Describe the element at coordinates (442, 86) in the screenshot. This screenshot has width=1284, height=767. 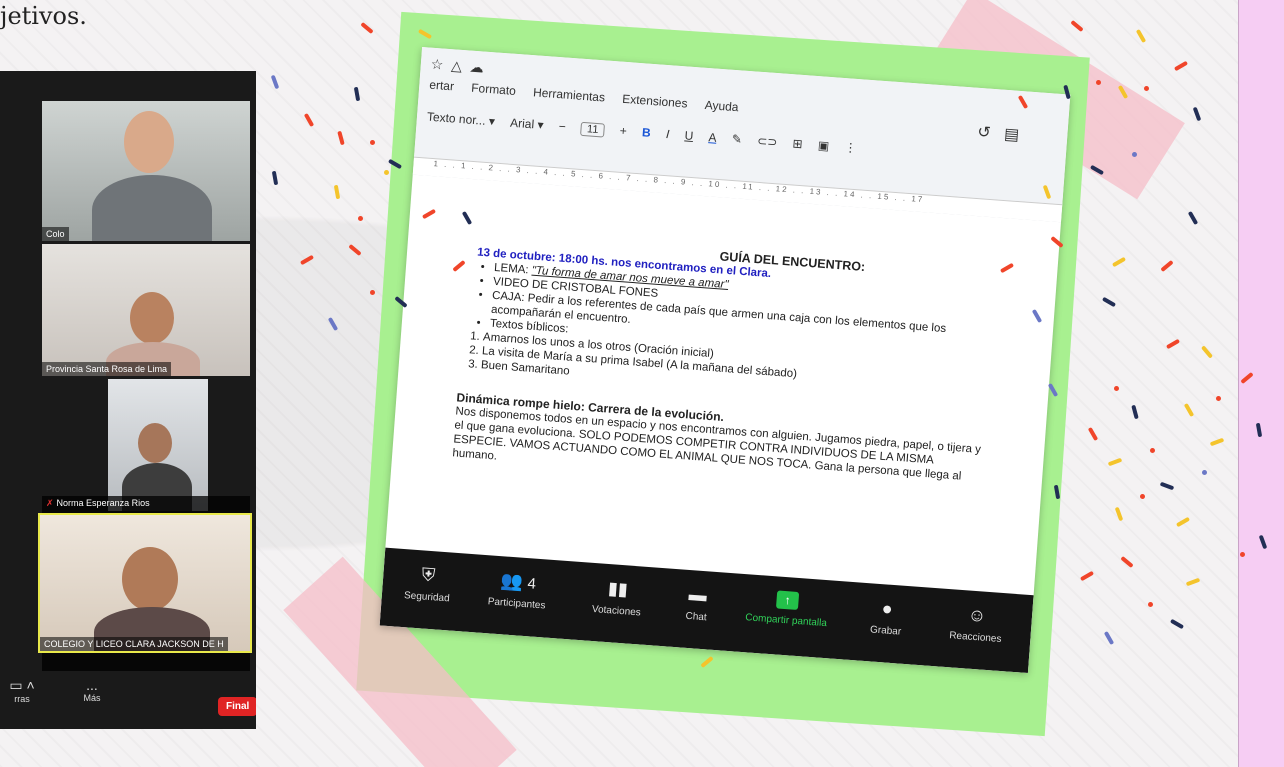
I see `menu-insert: ertar` at that location.